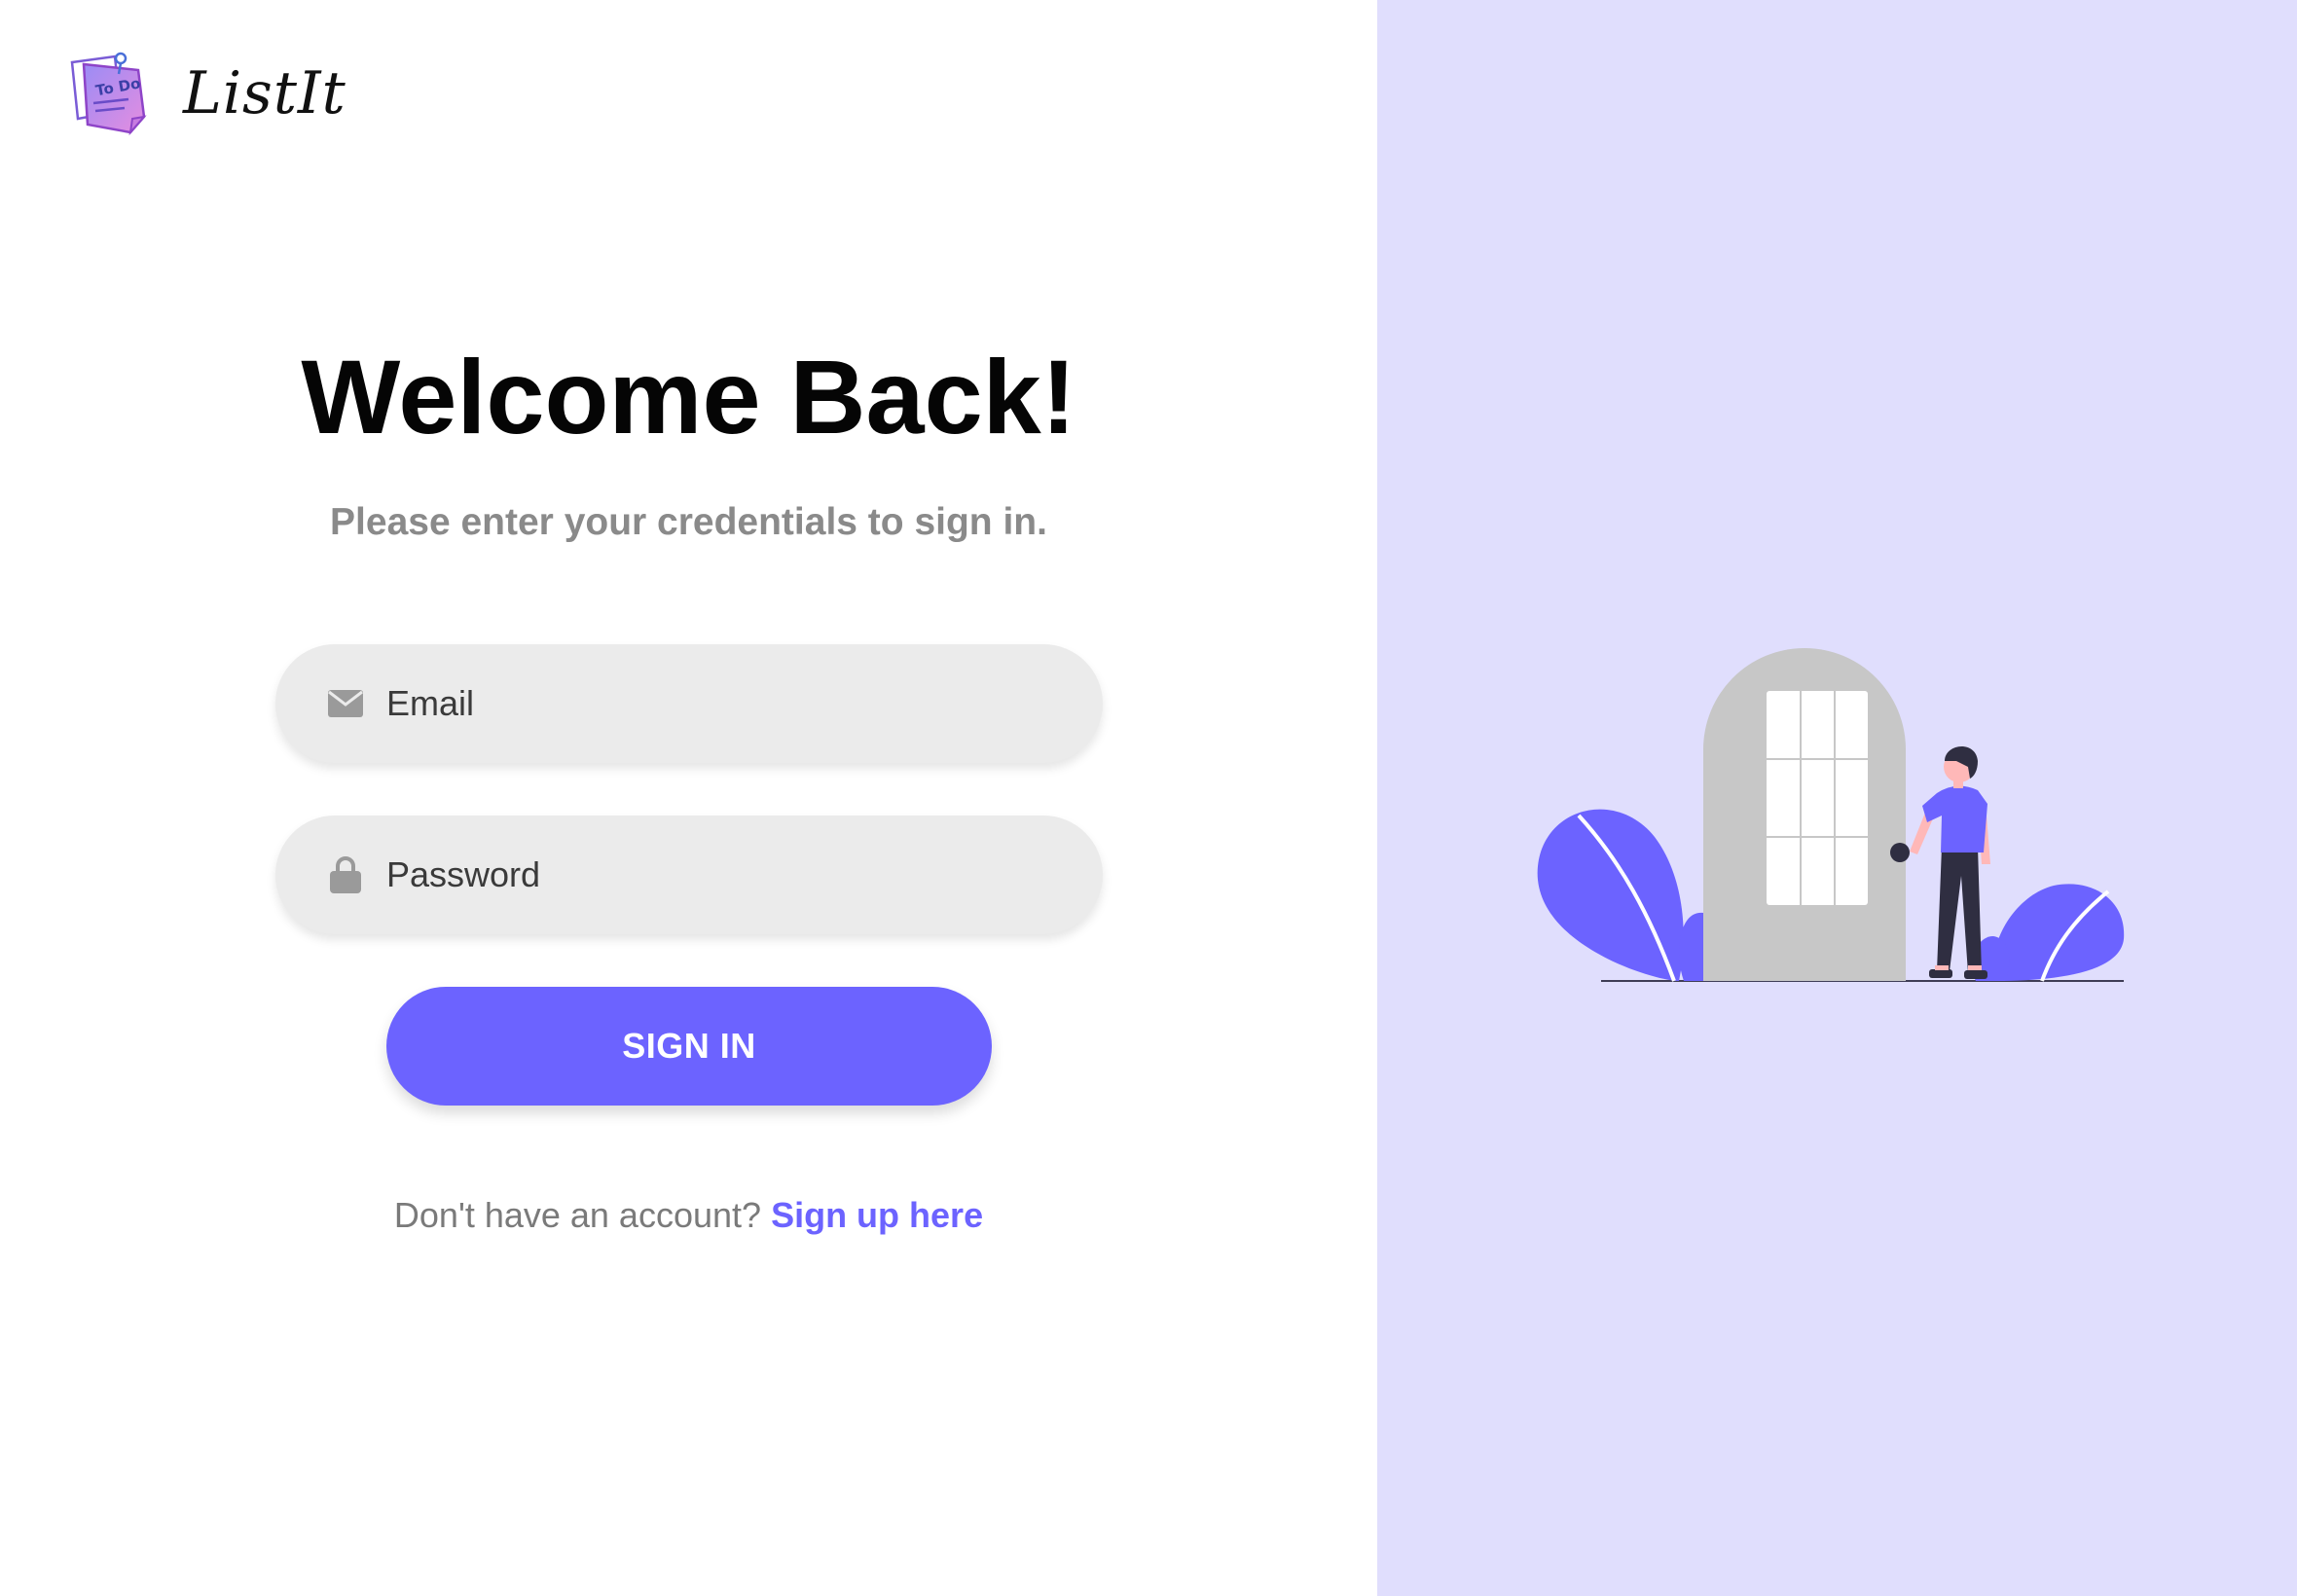 This screenshot has width=2297, height=1596. I want to click on password-field, so click(689, 875).